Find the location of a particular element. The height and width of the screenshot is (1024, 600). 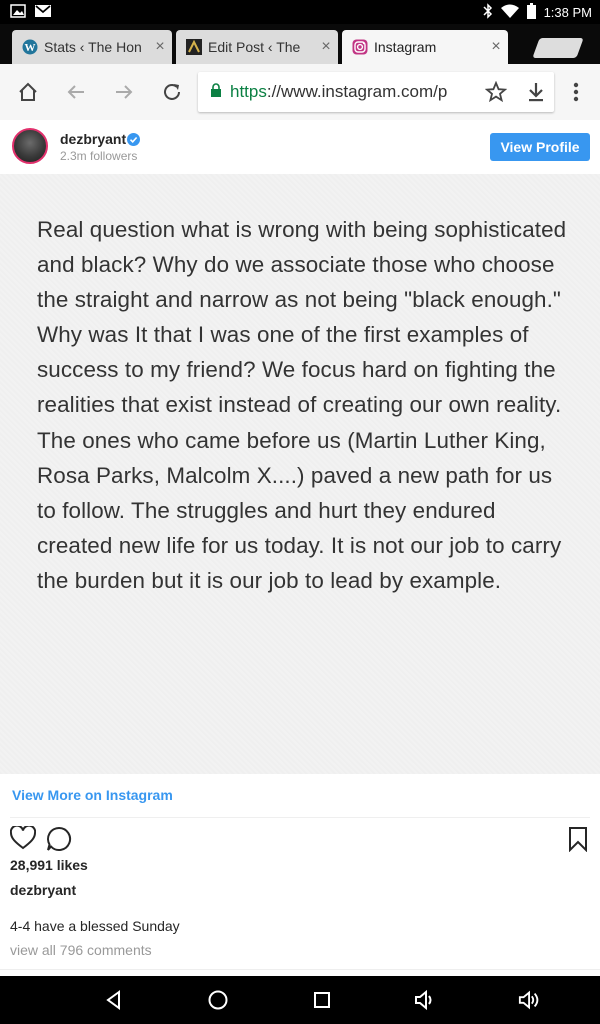

back-icon is located at coordinates (76, 92).